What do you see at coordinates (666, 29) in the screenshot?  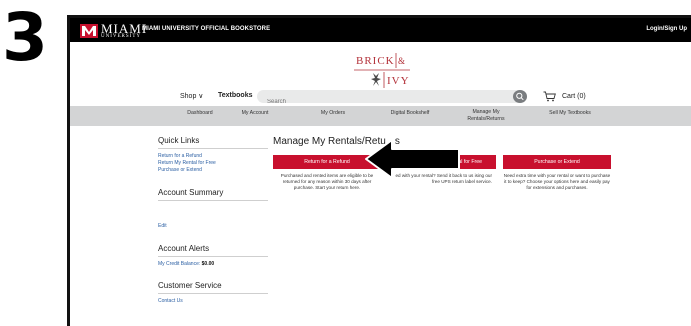 I see `login-link: Login/Sign Up` at bounding box center [666, 29].